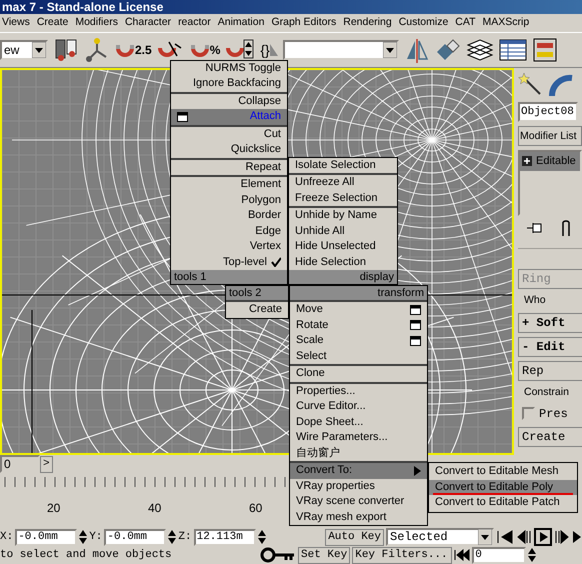 Image resolution: width=582 pixels, height=564 pixels. I want to click on stack-item: Editable, so click(550, 161).